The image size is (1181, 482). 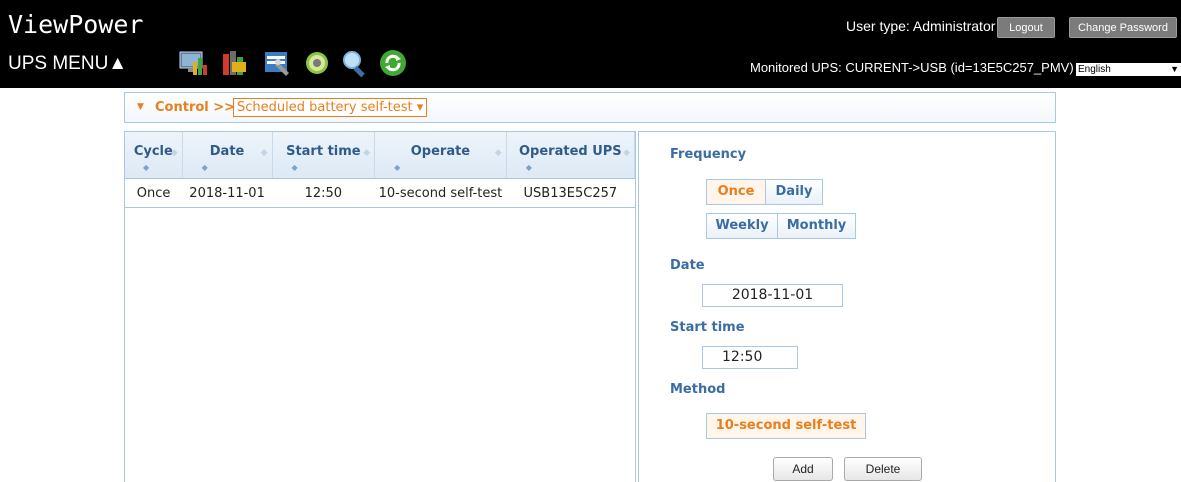 What do you see at coordinates (698, 389) in the screenshot?
I see `method-label: Method` at bounding box center [698, 389].